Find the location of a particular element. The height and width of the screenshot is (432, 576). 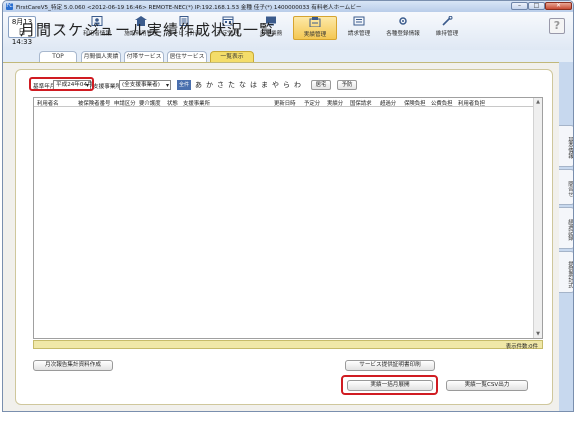

col-updated-at: 更新日時 is located at coordinates (285, 103).